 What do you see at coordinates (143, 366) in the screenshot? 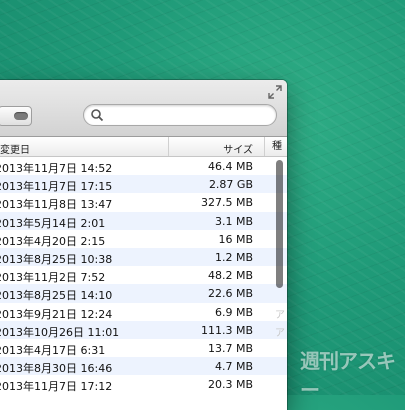
I see `table-row: 2013年8月30日 16:46 4.7 MB` at bounding box center [143, 366].